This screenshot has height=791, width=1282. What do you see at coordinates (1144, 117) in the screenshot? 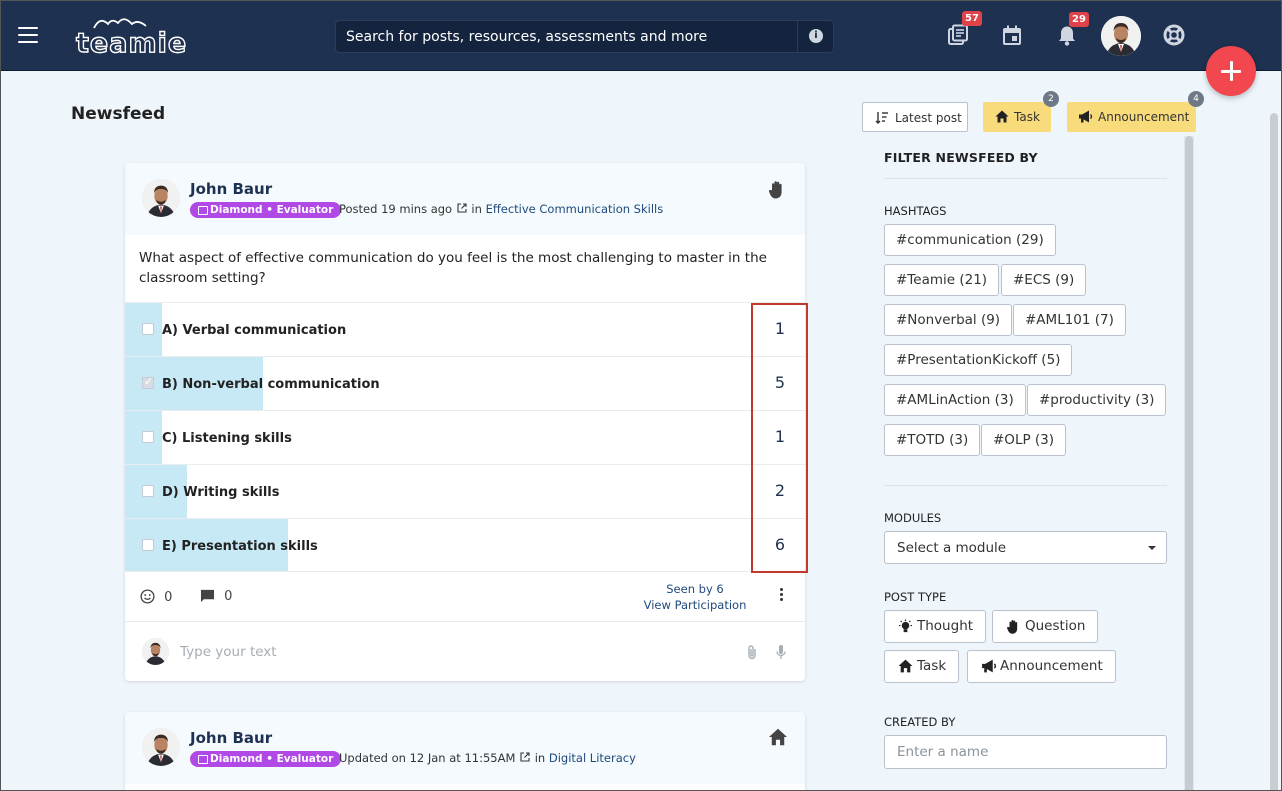
I see `announcement-label: Announcement` at bounding box center [1144, 117].